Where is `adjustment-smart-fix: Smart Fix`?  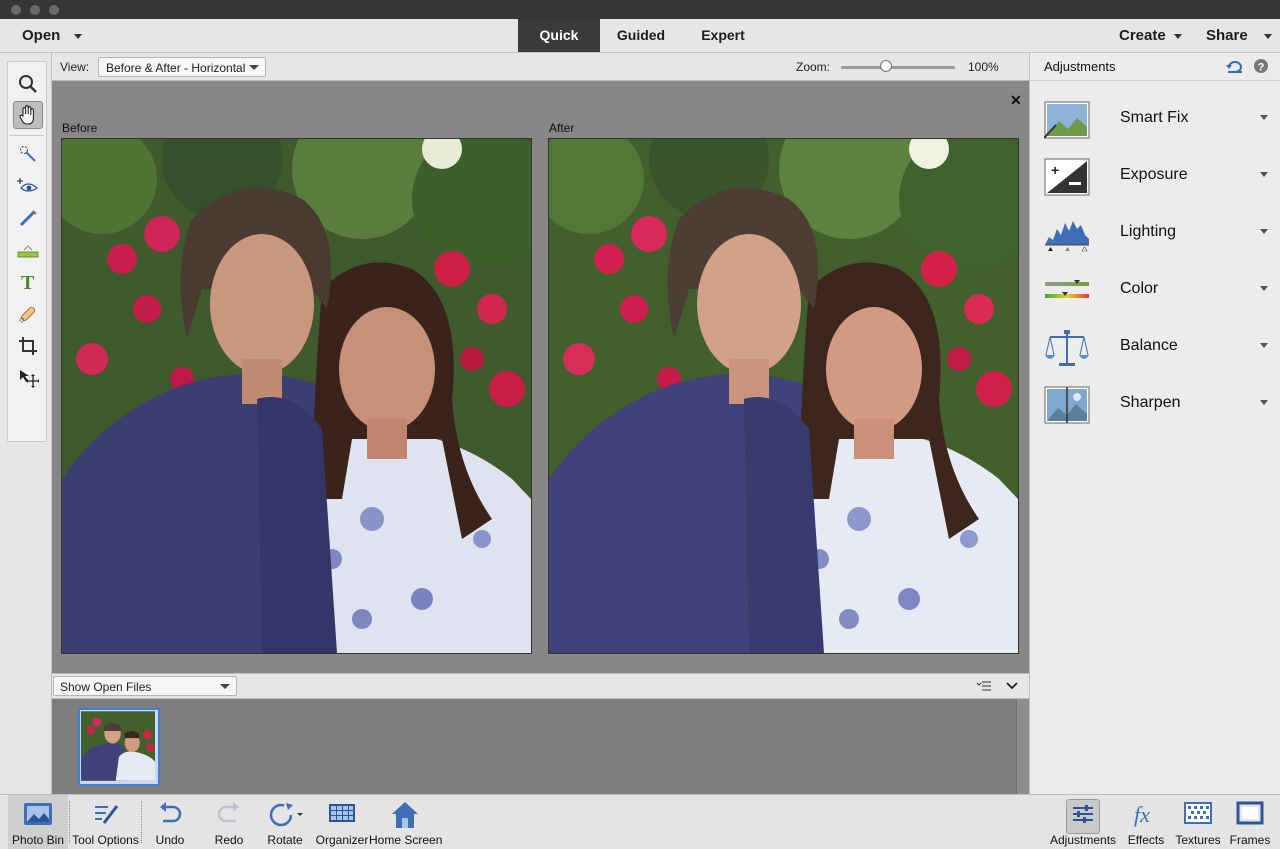 adjustment-smart-fix: Smart Fix is located at coordinates (1155, 117).